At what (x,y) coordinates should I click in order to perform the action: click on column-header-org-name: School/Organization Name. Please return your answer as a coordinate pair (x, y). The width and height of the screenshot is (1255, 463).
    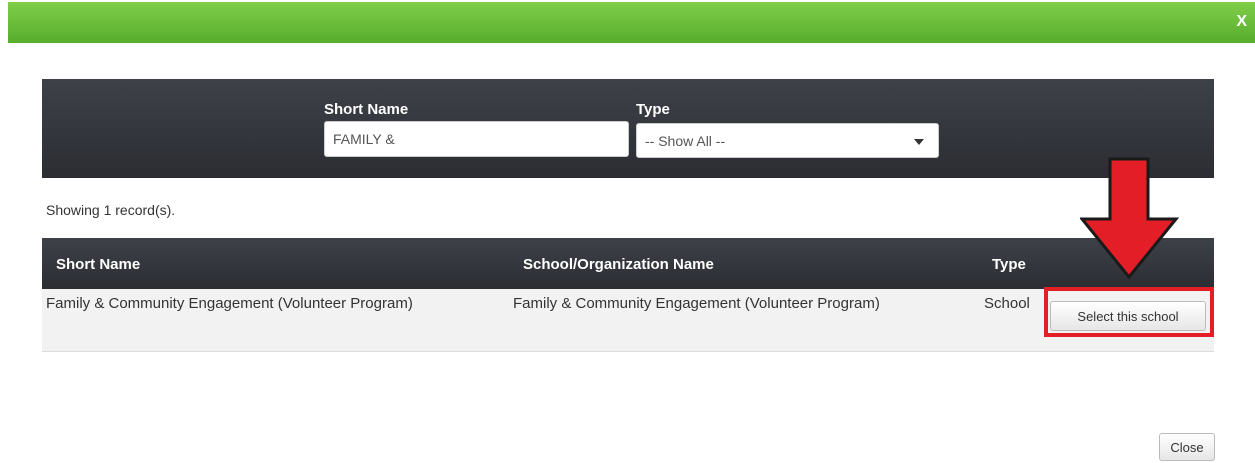
    Looking at the image, I should click on (618, 264).